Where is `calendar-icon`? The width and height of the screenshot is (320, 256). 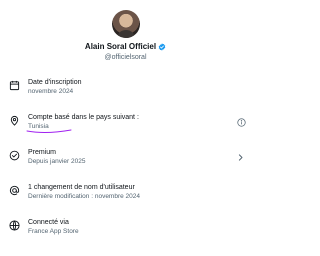
calendar-icon is located at coordinates (14, 85).